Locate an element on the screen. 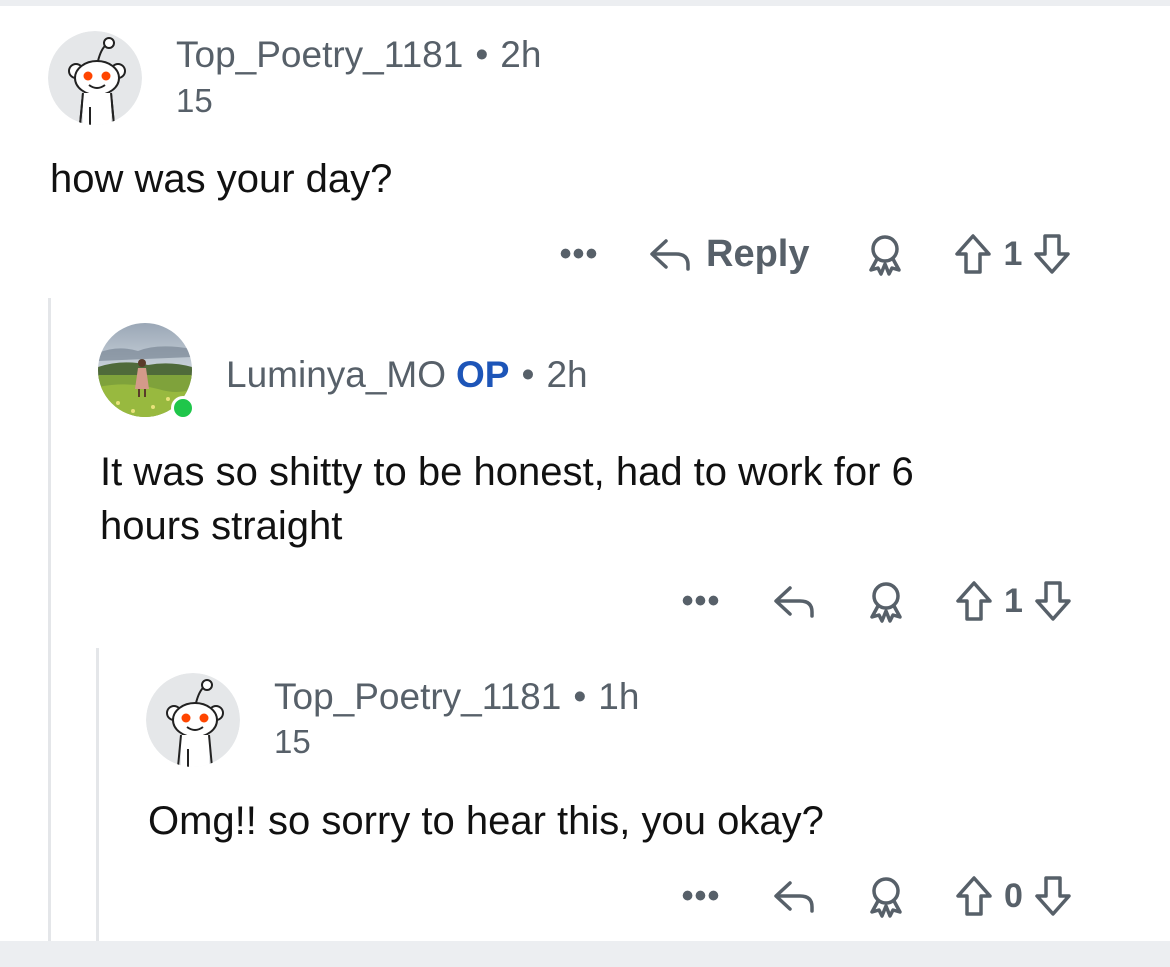 The image size is (1170, 967). comment-body-line: hours straight is located at coordinates (221, 526).